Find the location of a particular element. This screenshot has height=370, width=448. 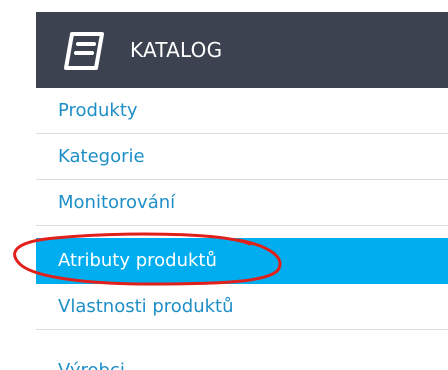

menu-item-monitorovani: Monitorování is located at coordinates (242, 203).